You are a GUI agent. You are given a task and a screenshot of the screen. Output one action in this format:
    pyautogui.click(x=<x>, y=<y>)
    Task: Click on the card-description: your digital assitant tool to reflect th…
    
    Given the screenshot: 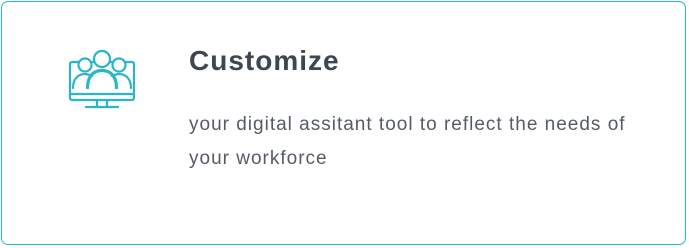 What is the action you would take?
    pyautogui.click(x=407, y=141)
    